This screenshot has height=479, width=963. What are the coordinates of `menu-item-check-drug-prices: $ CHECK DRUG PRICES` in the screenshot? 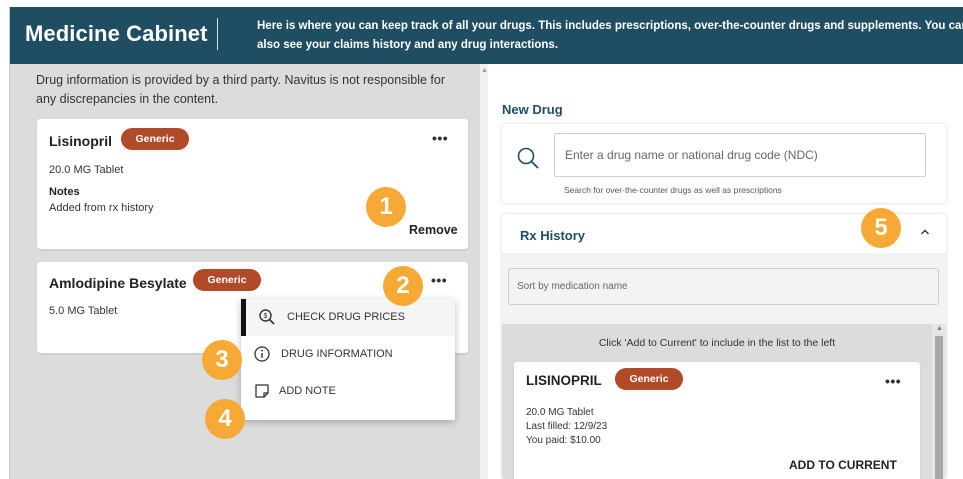 It's located at (348, 317).